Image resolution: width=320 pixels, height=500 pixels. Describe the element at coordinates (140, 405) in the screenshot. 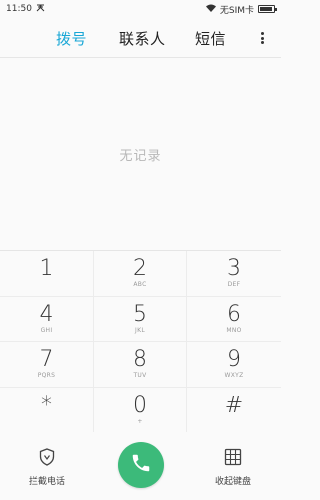

I see `key-digit: 0` at that location.